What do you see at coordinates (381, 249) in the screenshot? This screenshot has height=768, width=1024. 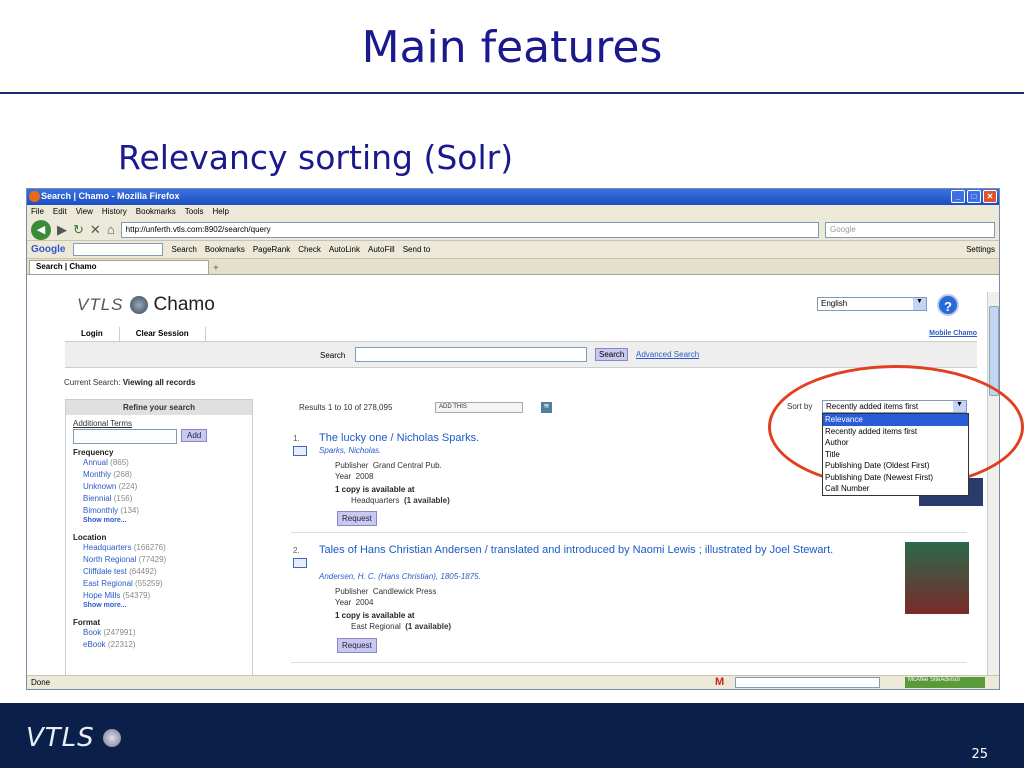 I see `toolbar-autofill: AutoFill` at bounding box center [381, 249].